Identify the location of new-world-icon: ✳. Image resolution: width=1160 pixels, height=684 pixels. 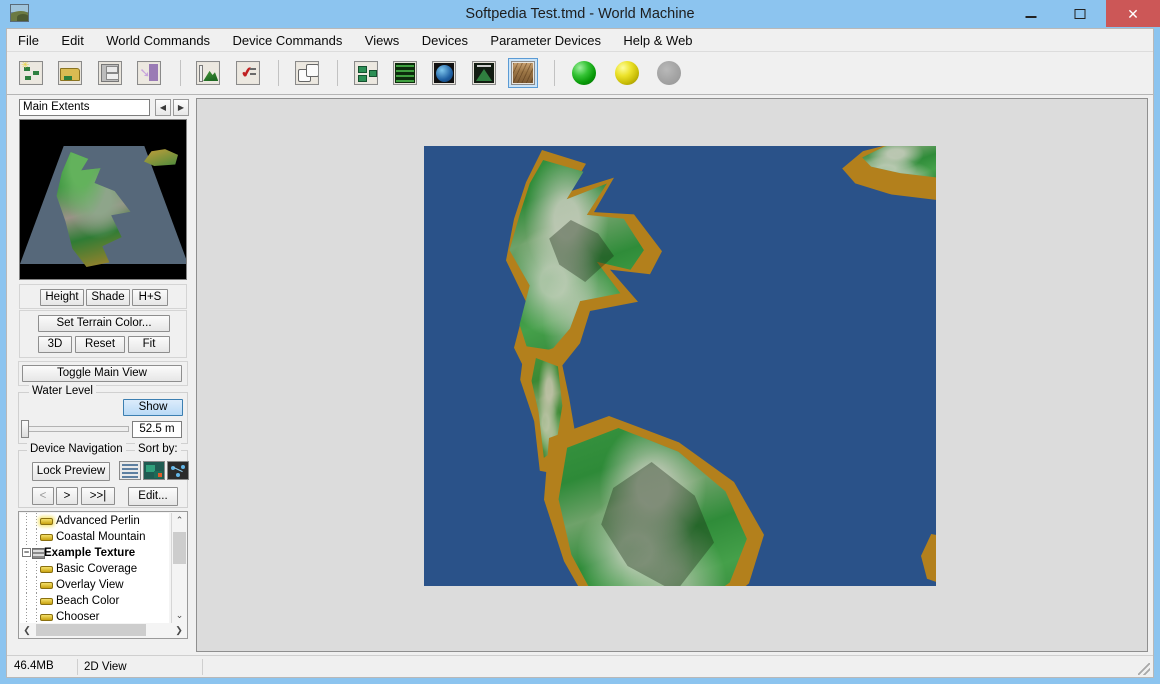
(31, 73).